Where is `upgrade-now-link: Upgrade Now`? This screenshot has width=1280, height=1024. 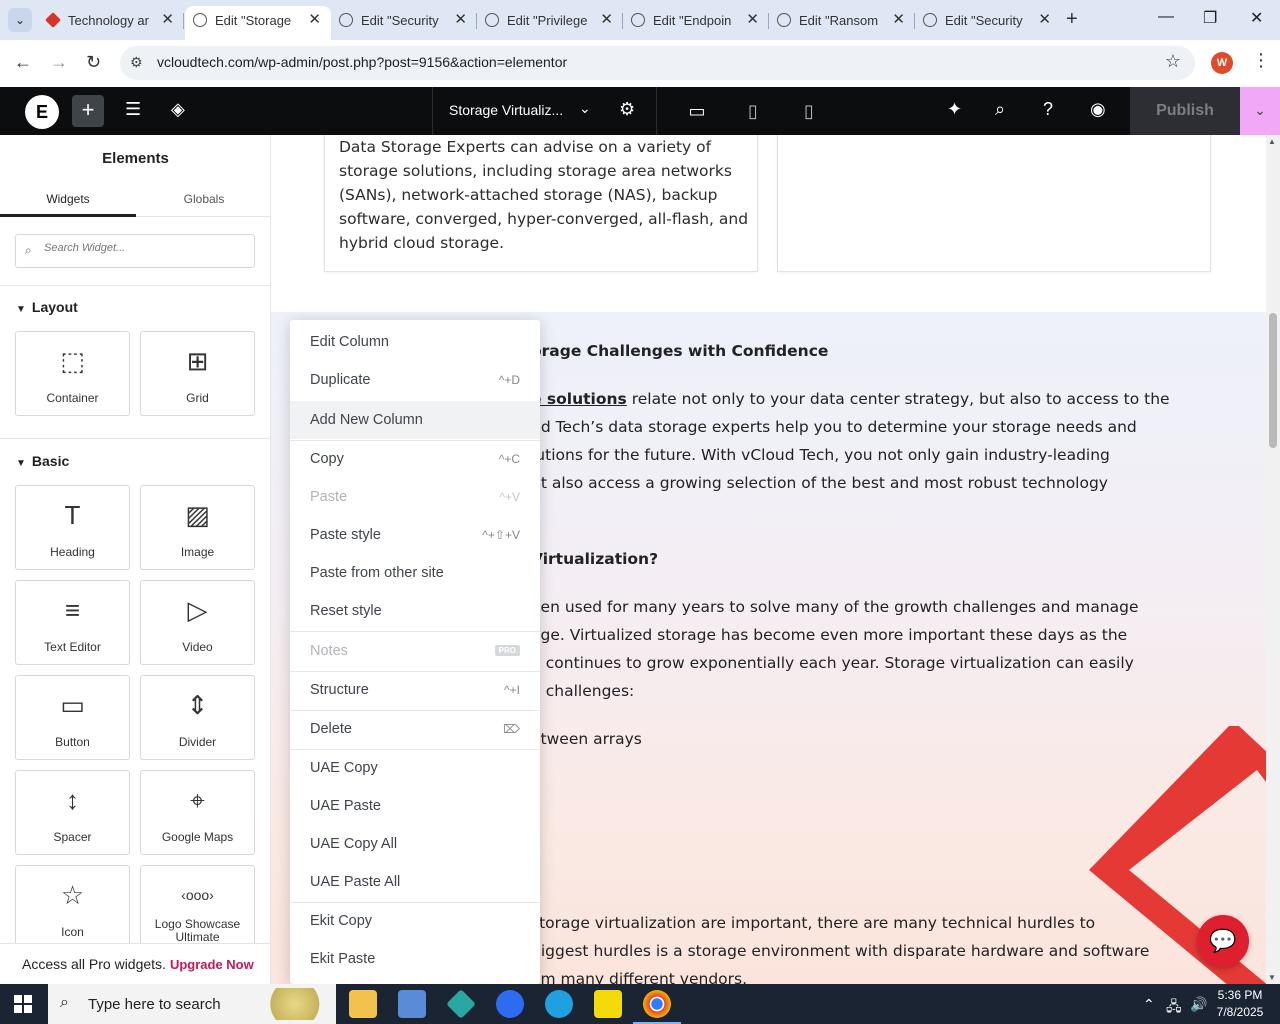
upgrade-now-link: Upgrade Now is located at coordinates (212, 964).